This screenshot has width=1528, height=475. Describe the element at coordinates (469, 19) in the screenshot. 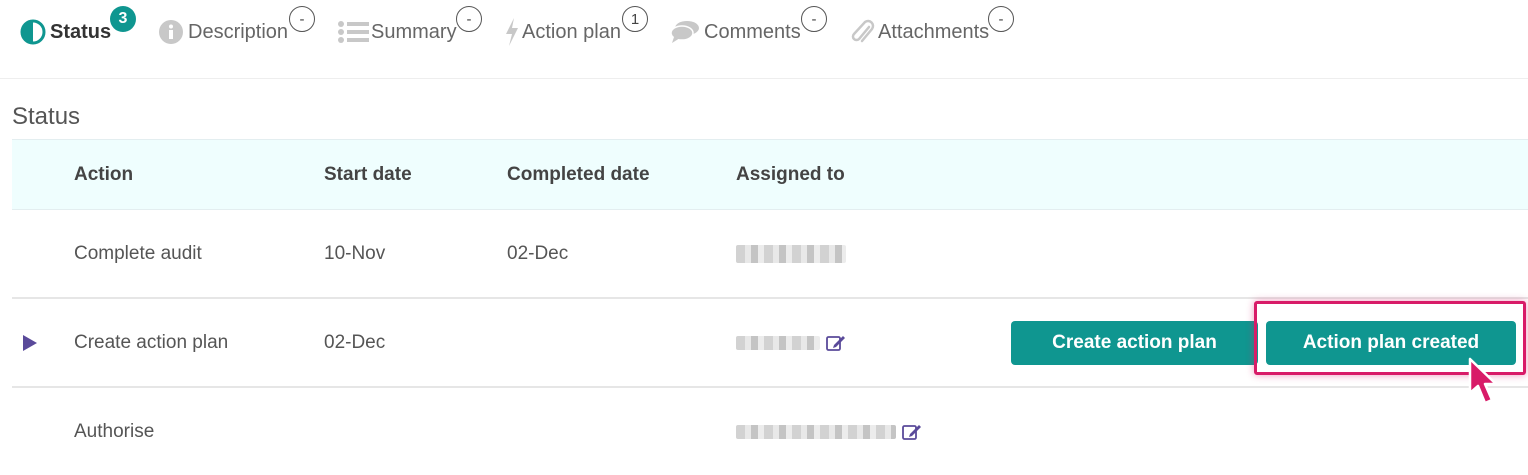

I see `summary-count-badge: -` at that location.